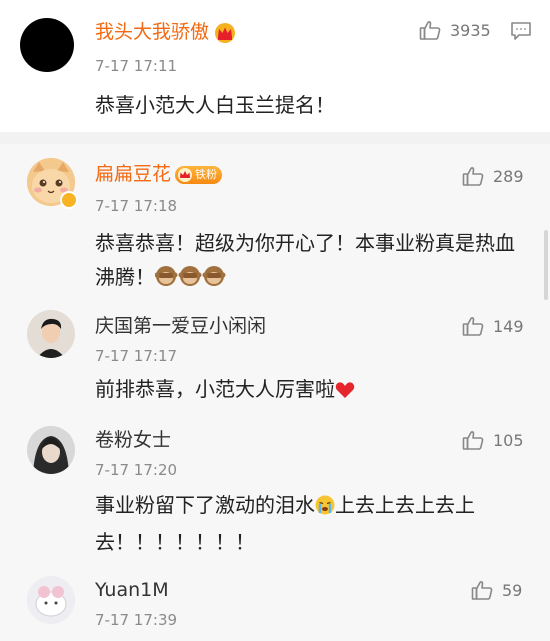 The image size is (550, 641). I want to click on monkey-emoji, so click(190, 280).